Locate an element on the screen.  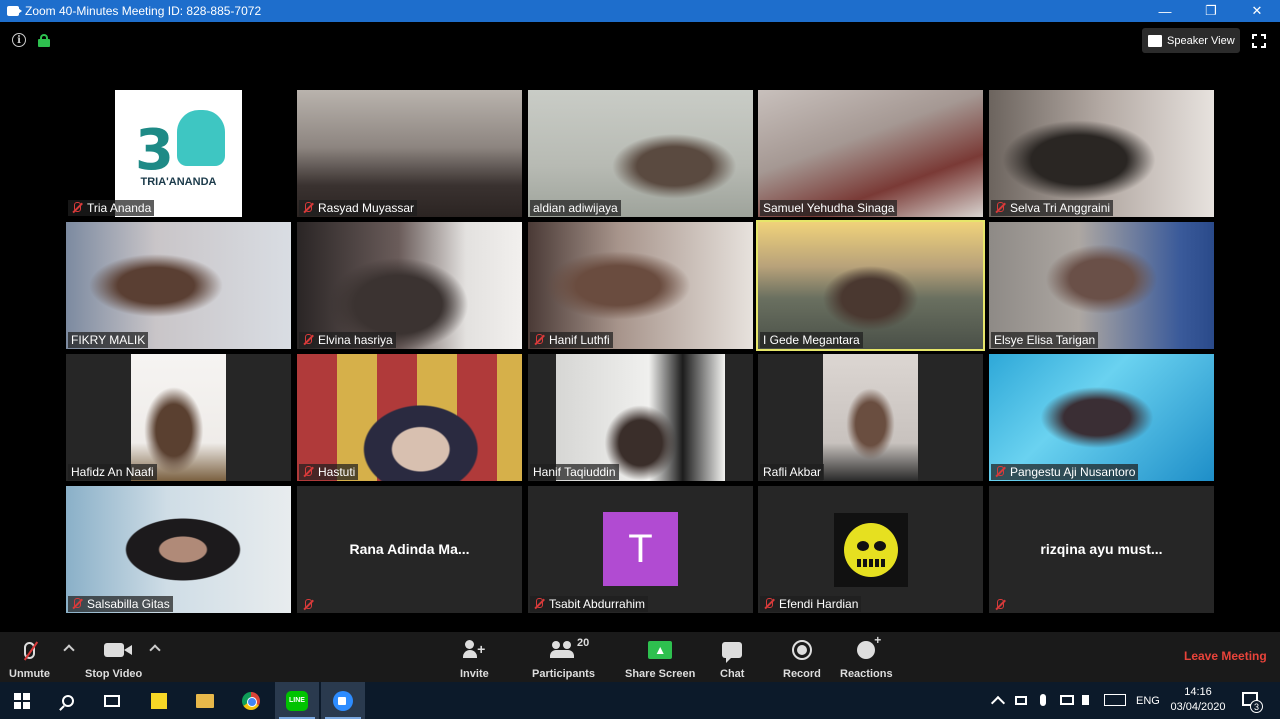
participant-name: Elsye Elisa Tarigan is located at coordinates (1045, 340).